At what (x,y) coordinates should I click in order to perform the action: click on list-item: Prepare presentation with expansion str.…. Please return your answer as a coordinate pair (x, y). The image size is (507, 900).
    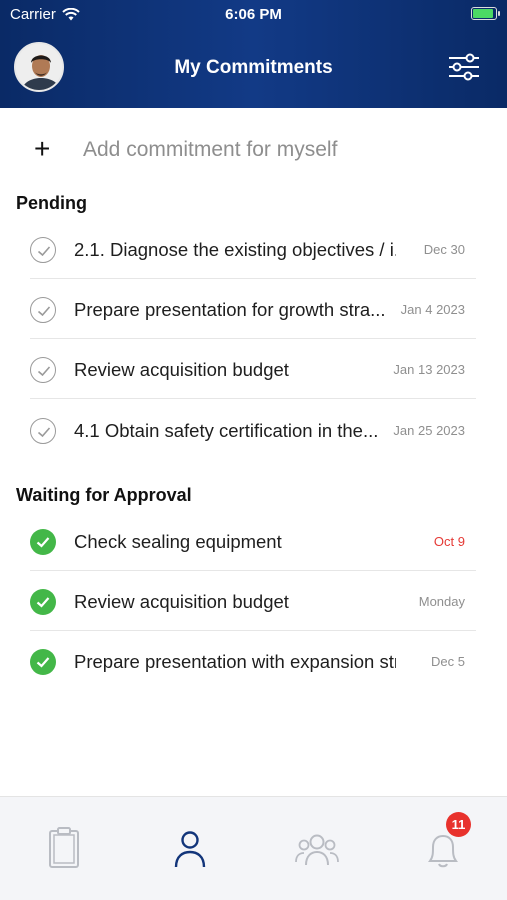
    Looking at the image, I should click on (253, 661).